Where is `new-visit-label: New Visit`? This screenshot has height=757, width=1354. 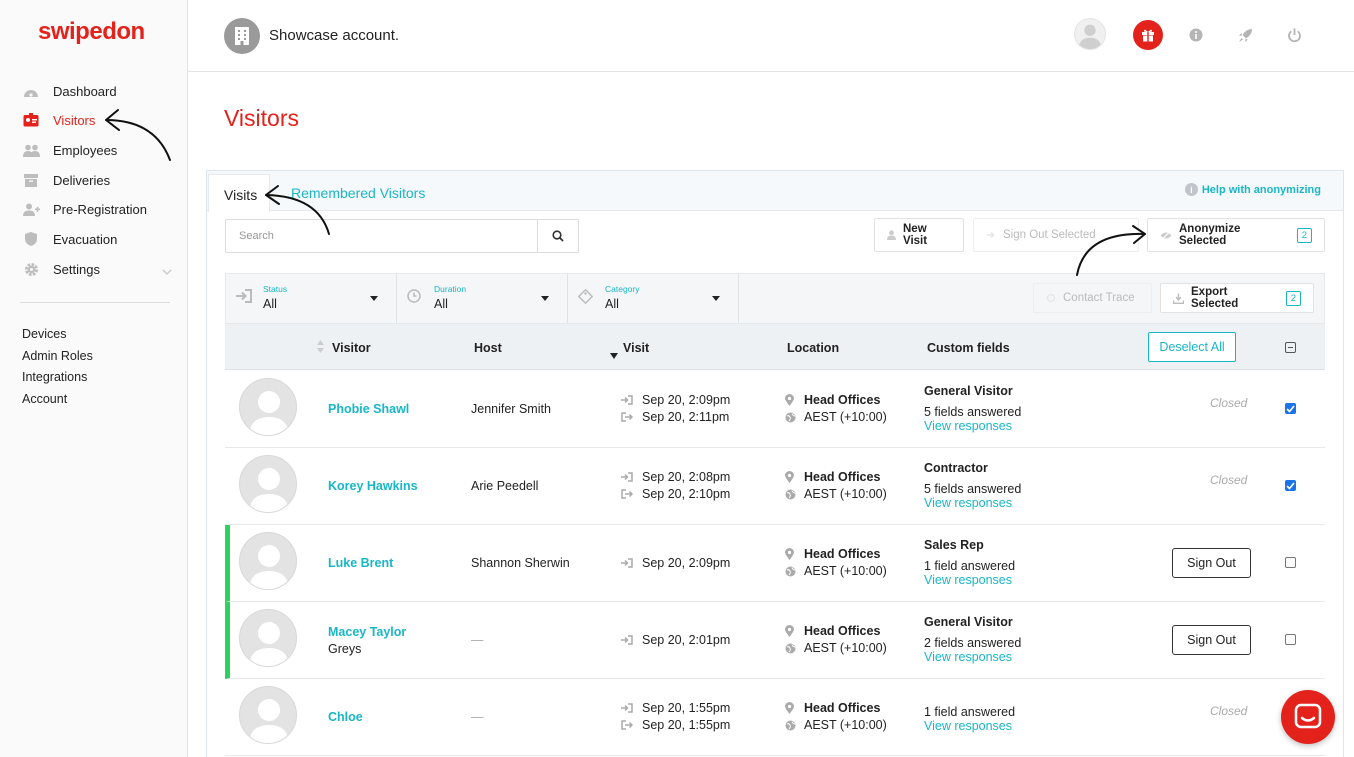 new-visit-label: New Visit is located at coordinates (915, 235).